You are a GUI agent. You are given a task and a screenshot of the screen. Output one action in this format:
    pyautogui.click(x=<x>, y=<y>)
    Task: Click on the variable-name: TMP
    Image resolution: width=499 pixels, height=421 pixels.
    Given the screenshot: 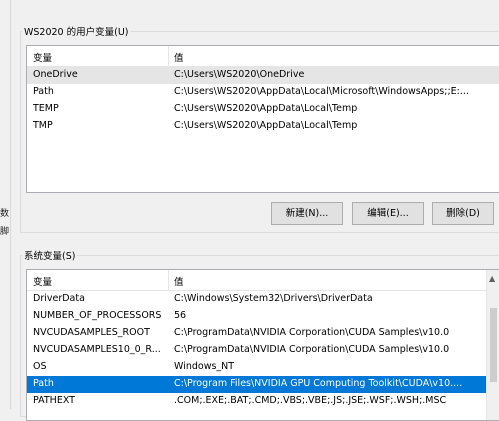 What is the action you would take?
    pyautogui.click(x=43, y=125)
    